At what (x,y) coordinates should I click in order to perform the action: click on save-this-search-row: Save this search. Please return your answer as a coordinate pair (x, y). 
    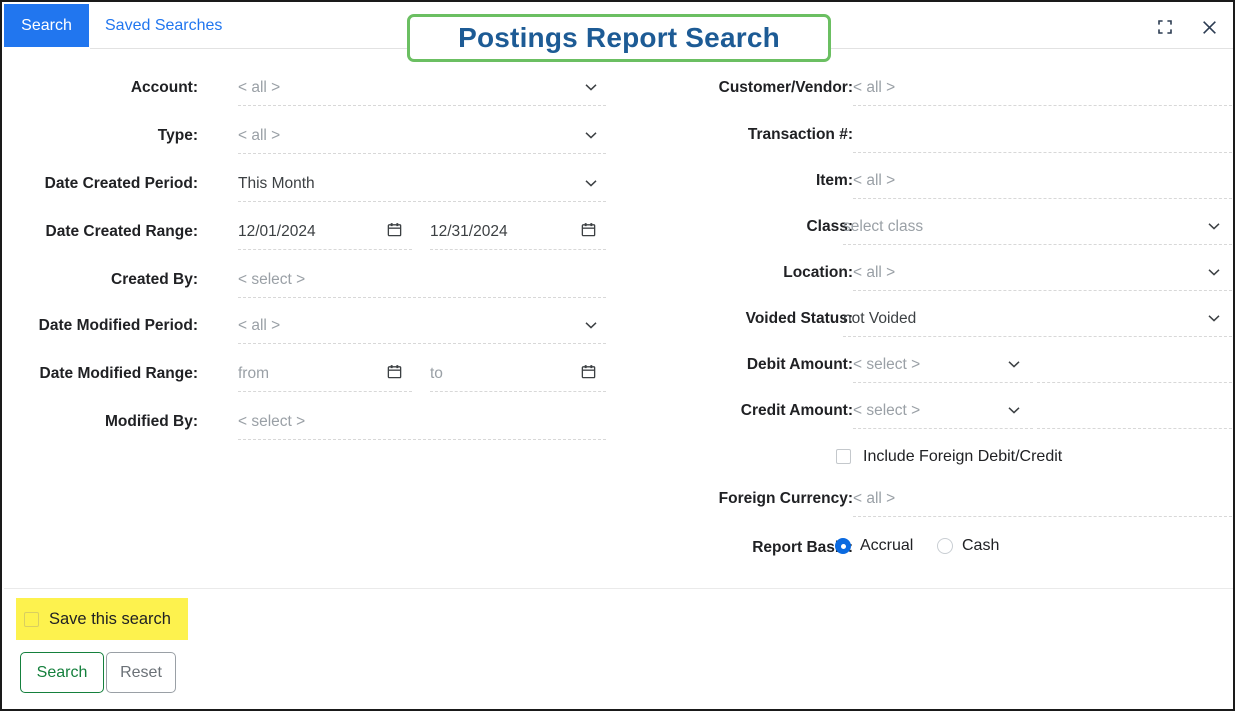
    Looking at the image, I should click on (102, 619).